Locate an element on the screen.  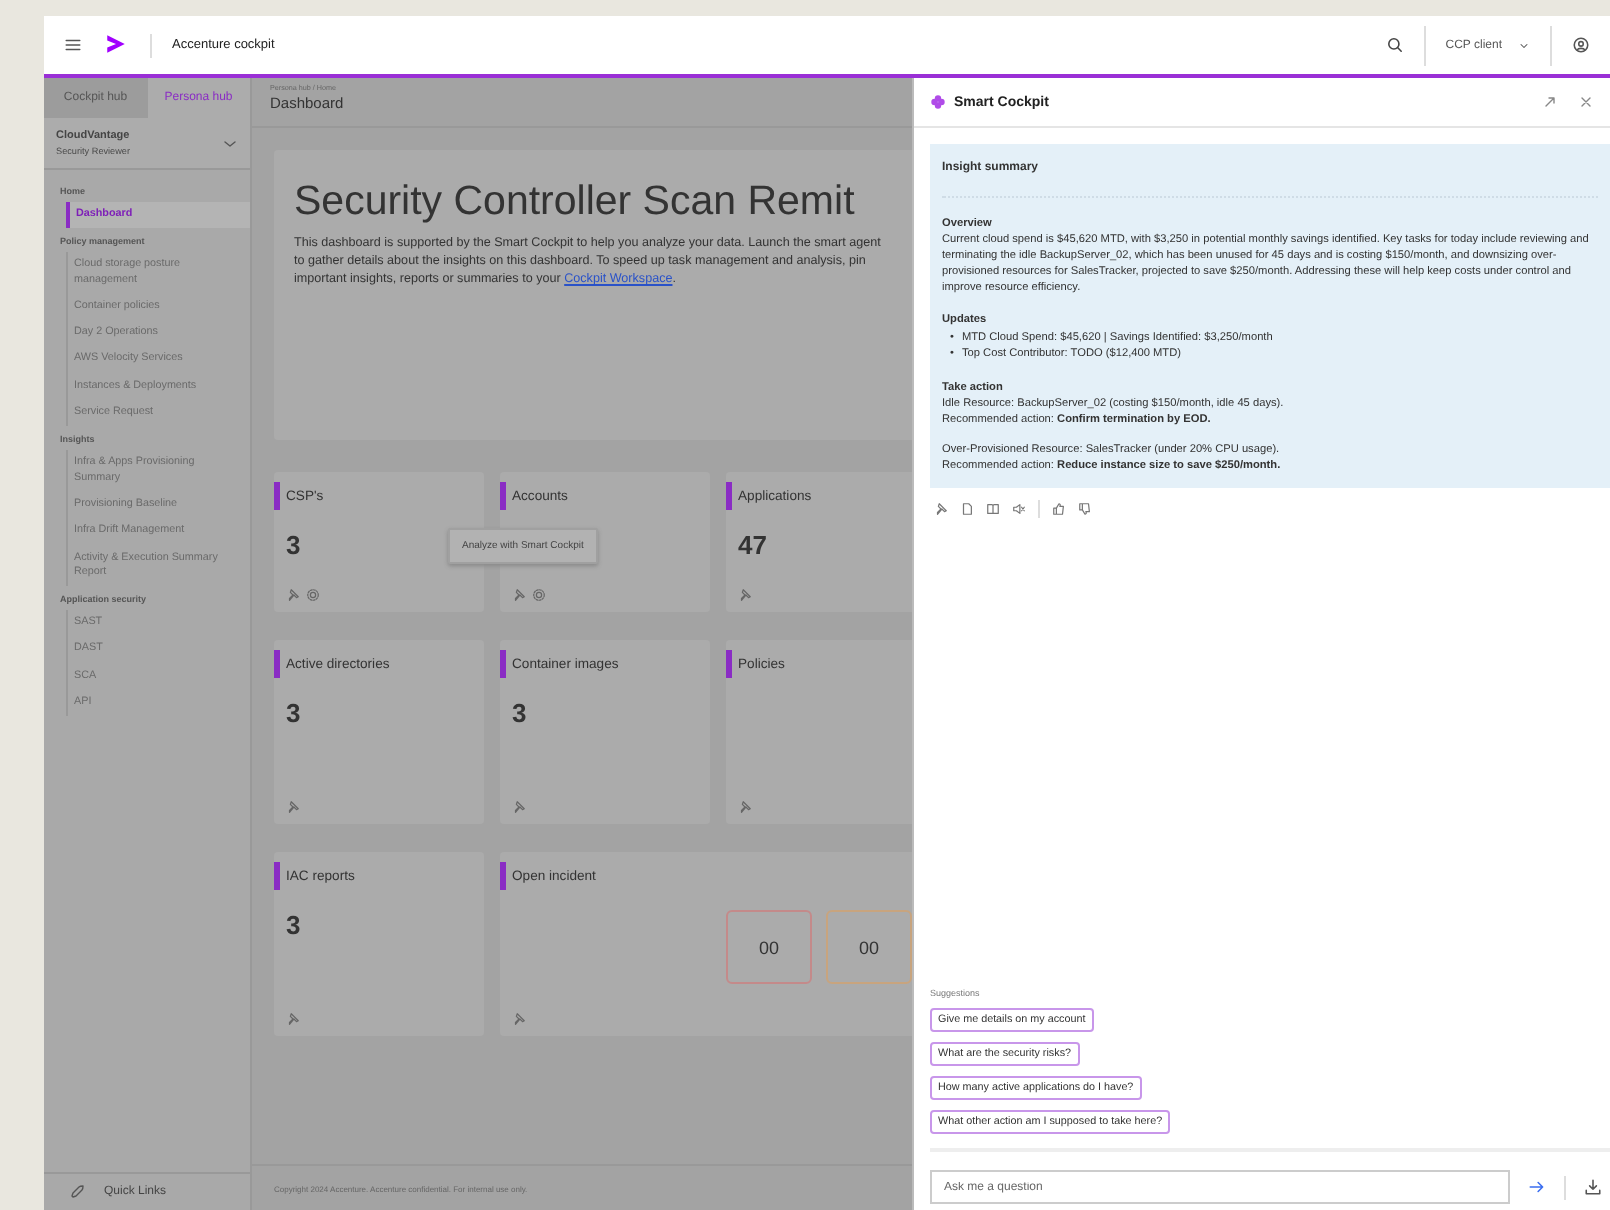
hero-title: Security Controller Scan Remit is located at coordinates (575, 202).